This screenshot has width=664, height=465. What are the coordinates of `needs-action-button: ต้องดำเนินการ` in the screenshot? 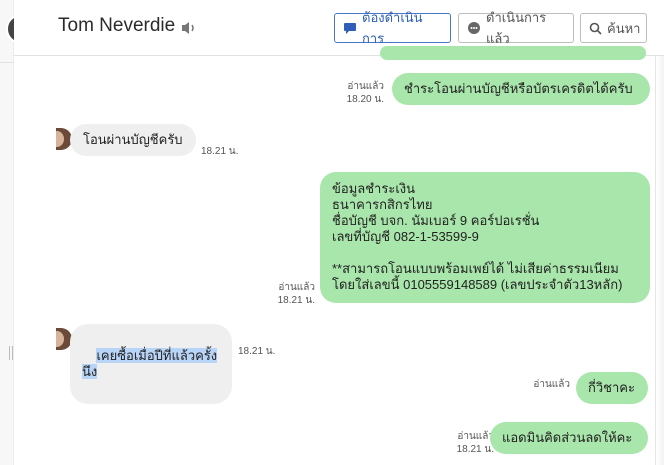 It's located at (392, 28).